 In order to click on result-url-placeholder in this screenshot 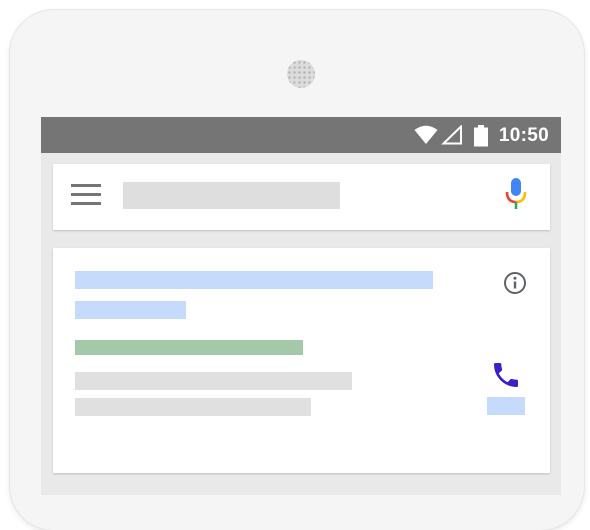, I will do `click(189, 347)`.